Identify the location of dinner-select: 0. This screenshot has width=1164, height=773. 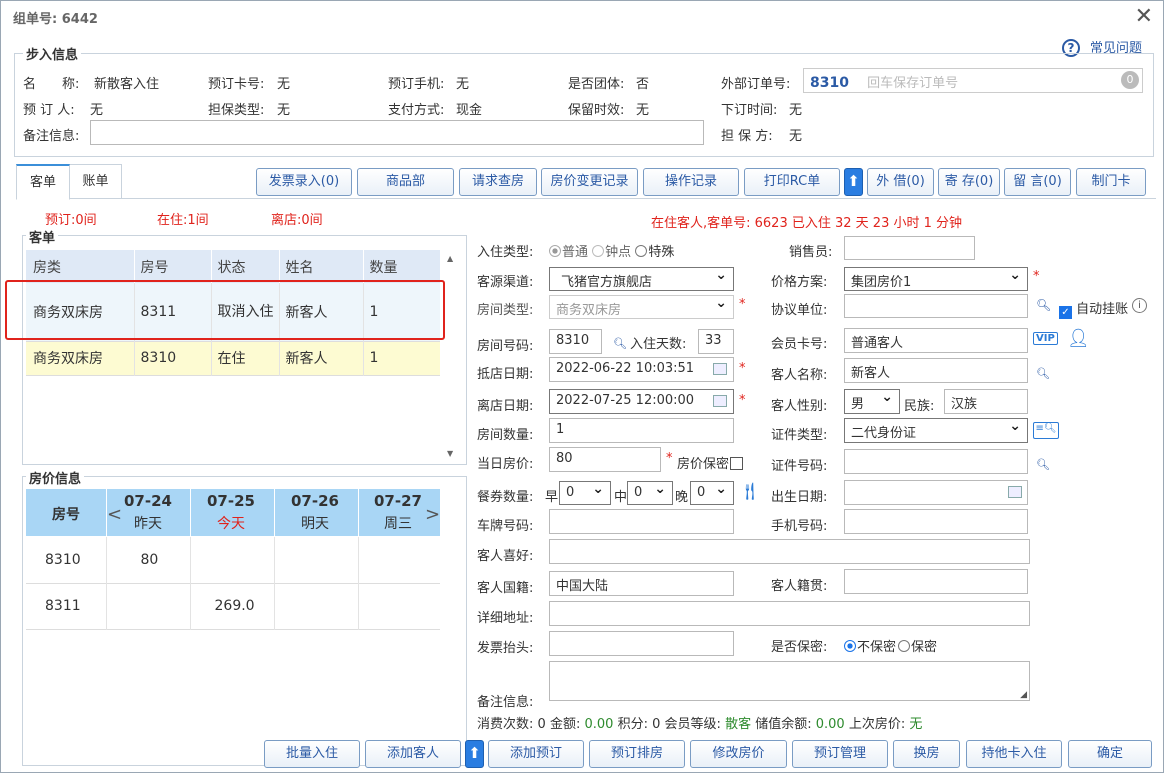
(712, 493).